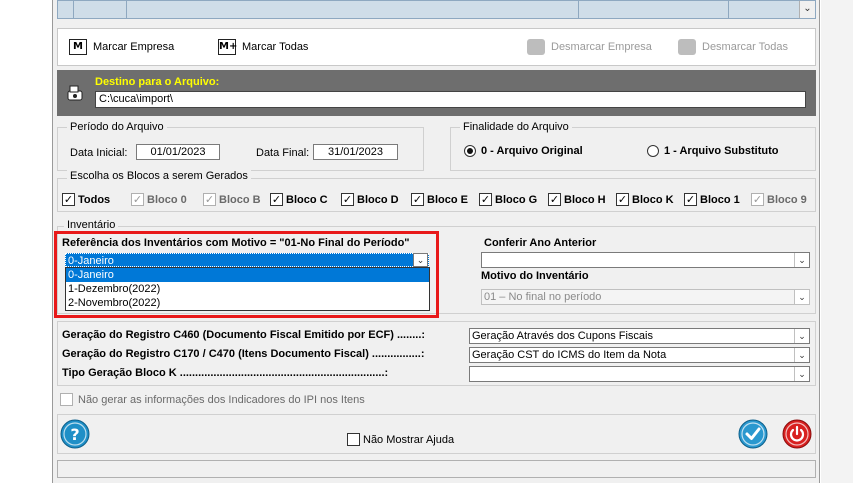 This screenshot has width=853, height=483. What do you see at coordinates (275, 47) in the screenshot?
I see `marcar-todas-label: Marcar Todas` at bounding box center [275, 47].